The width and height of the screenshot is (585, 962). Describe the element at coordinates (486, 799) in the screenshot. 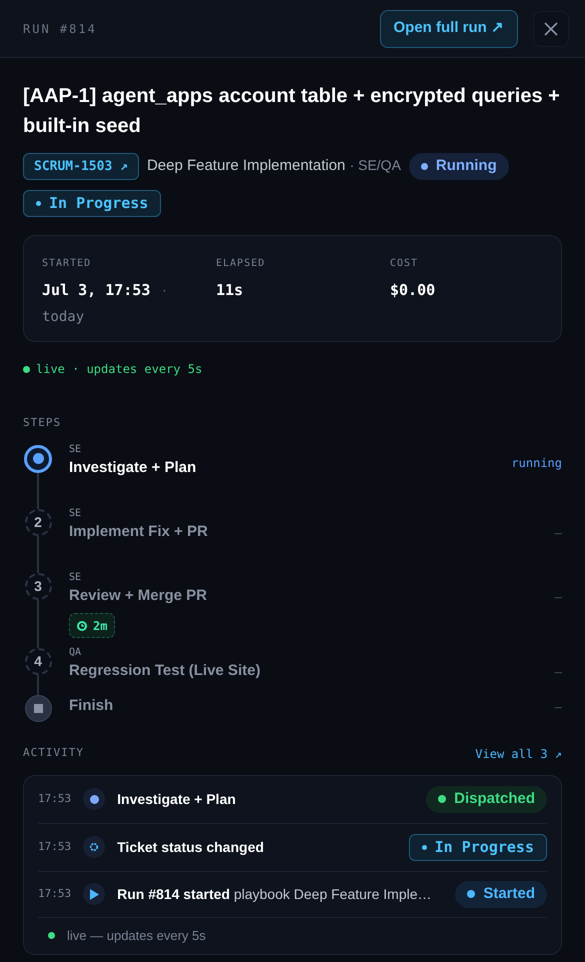

I see `status-badge: Dispatched` at that location.